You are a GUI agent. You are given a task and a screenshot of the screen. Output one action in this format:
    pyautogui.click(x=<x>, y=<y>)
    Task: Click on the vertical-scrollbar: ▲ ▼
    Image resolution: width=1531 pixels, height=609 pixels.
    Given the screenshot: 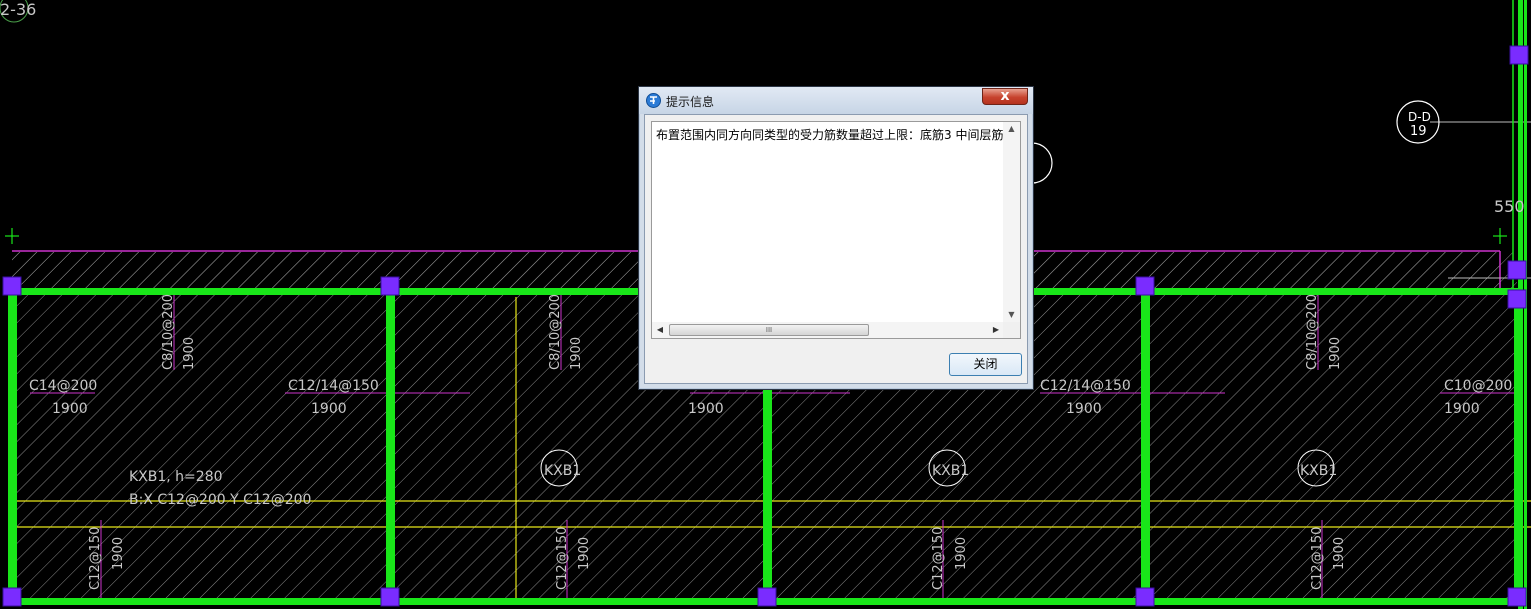 What is the action you would take?
    pyautogui.click(x=1011, y=222)
    